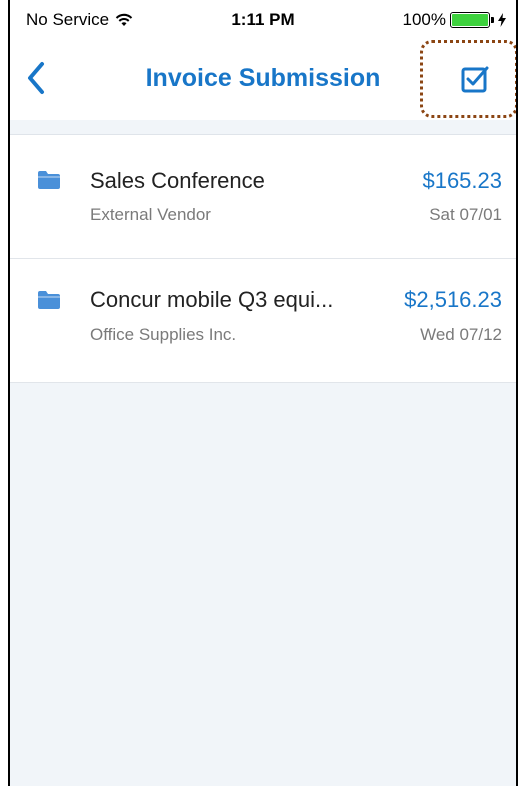 Image resolution: width=520 pixels, height=786 pixels. Describe the element at coordinates (462, 180) in the screenshot. I see `invoice-amount: $165.23` at that location.